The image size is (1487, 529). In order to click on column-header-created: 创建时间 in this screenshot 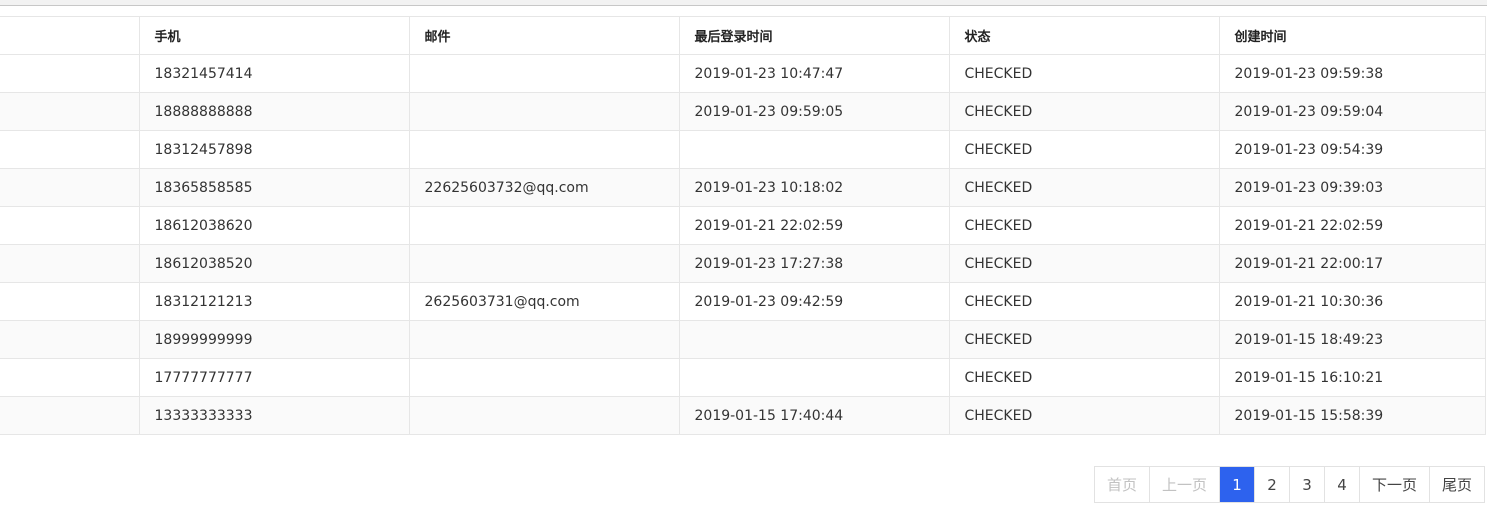, I will do `click(1352, 35)`.